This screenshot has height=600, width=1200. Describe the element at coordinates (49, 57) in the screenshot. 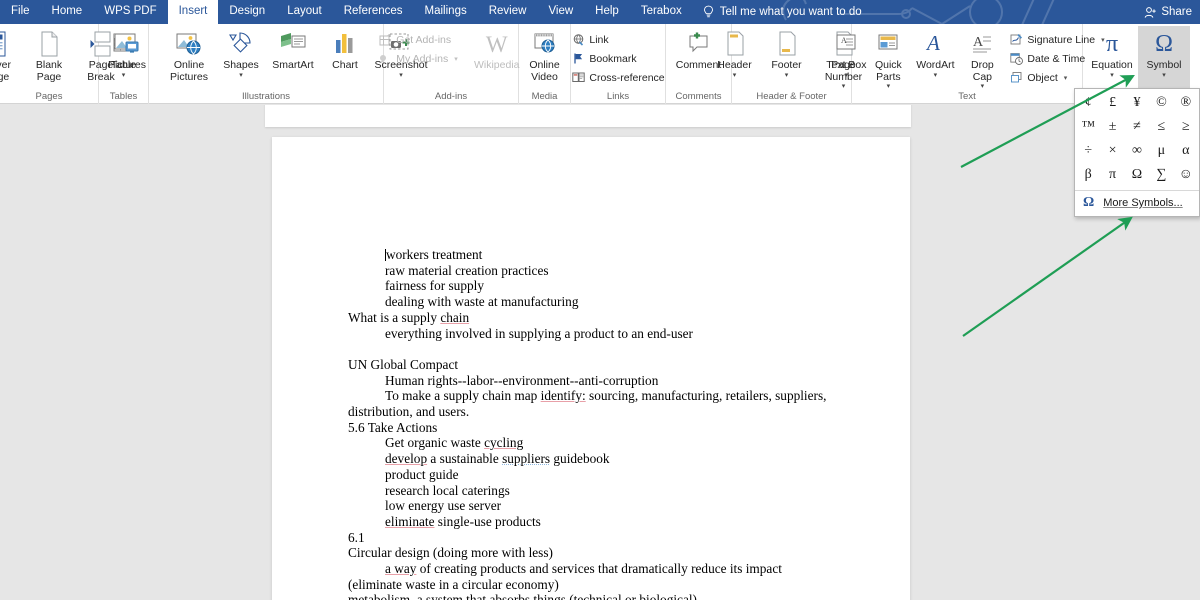

I see `blank-page-button: Blank Page` at that location.